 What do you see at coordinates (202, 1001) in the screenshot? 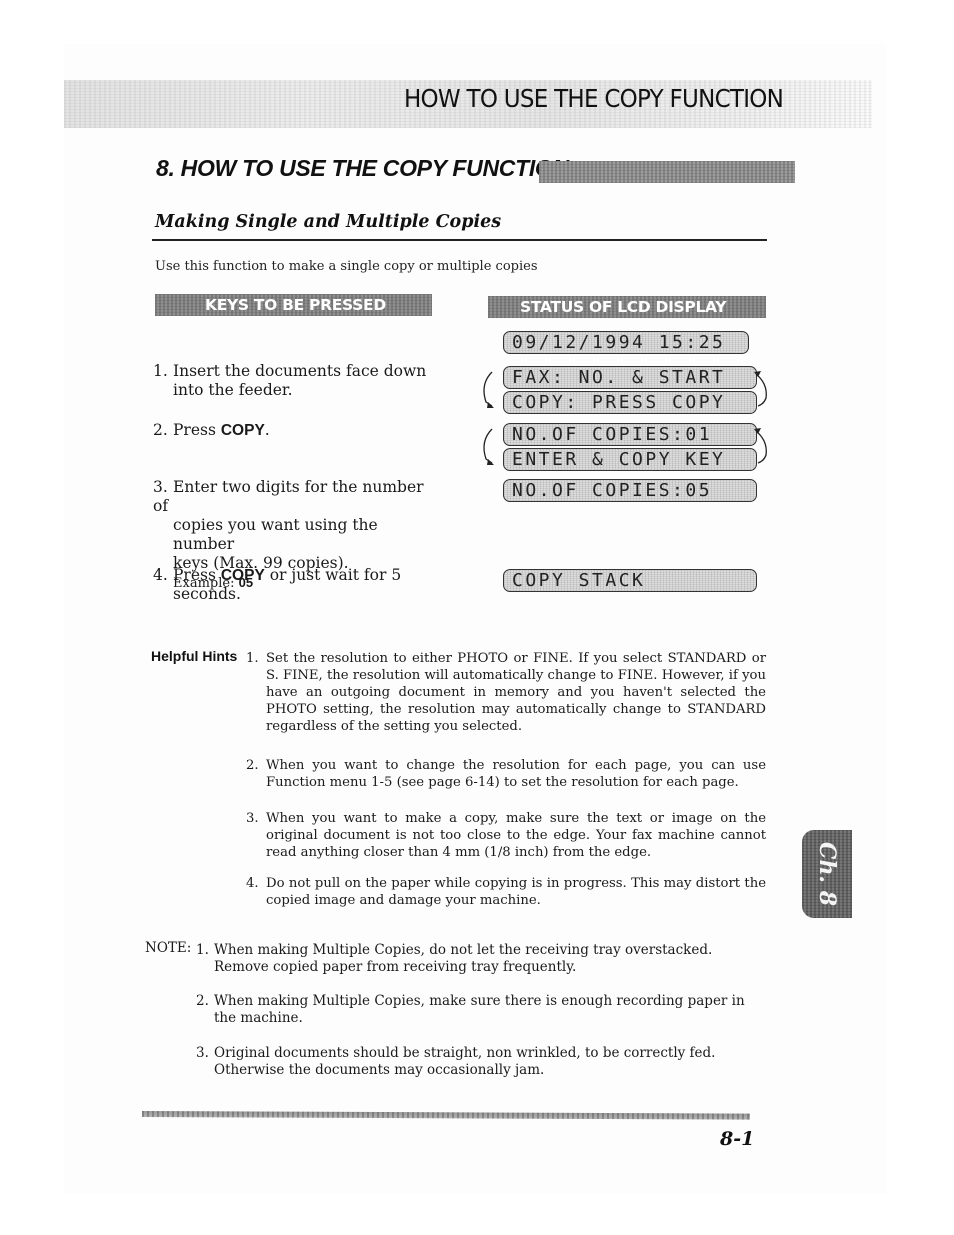
I see `note-number: 2.` at bounding box center [202, 1001].